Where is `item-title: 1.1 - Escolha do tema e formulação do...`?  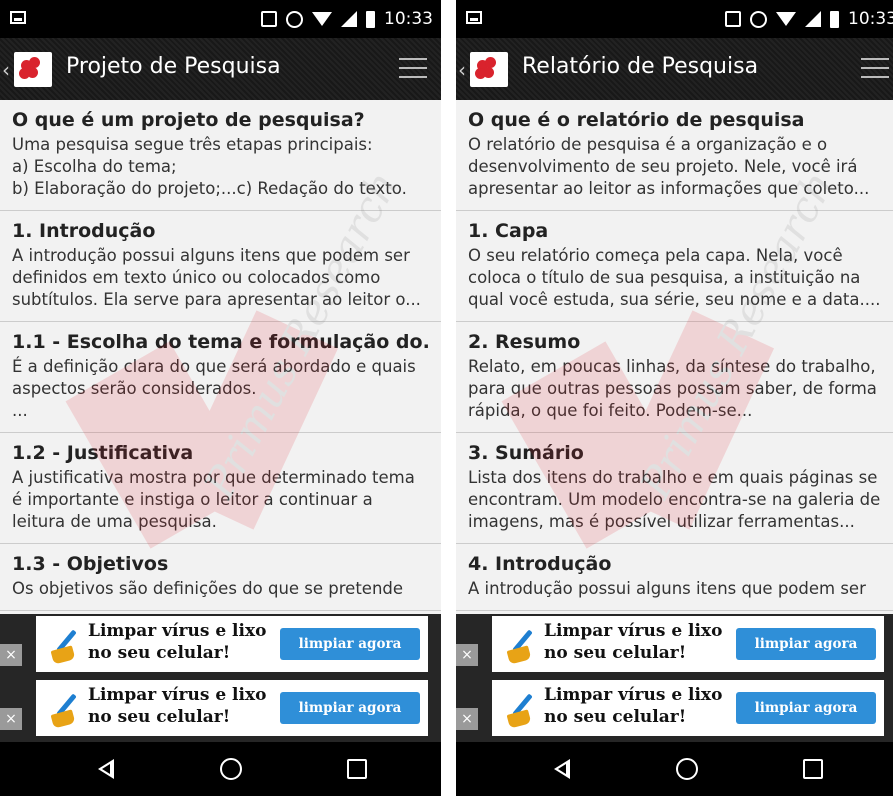
item-title: 1.1 - Escolha do tema e formulação do... is located at coordinates (220, 342).